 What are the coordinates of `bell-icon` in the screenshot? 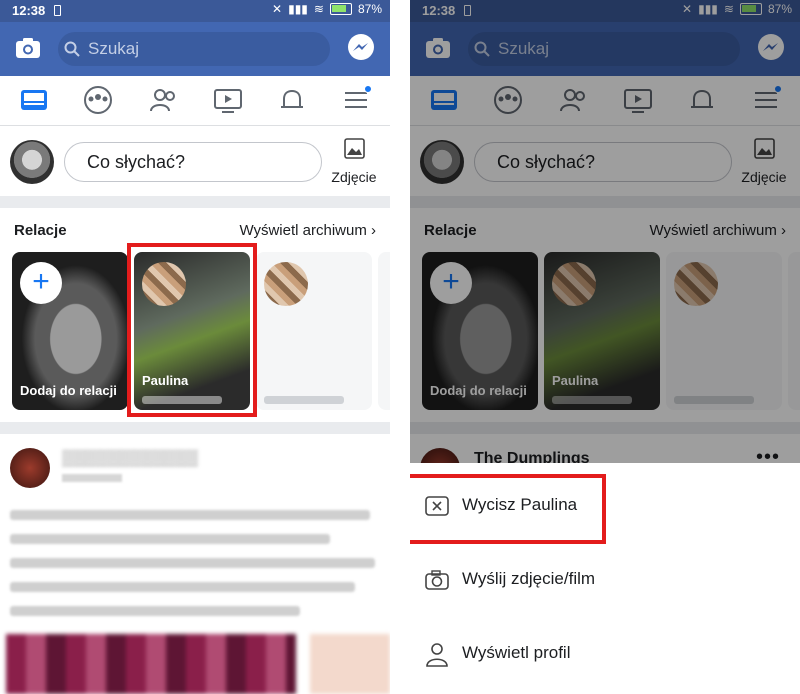 It's located at (292, 98).